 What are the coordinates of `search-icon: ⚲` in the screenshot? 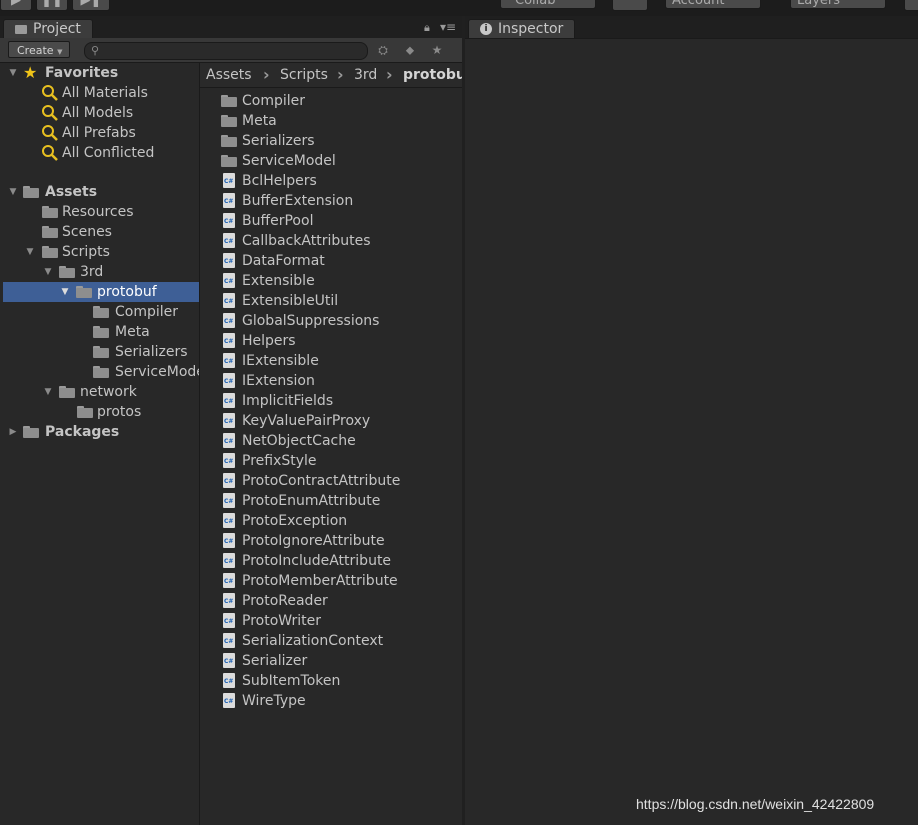 It's located at (95, 50).